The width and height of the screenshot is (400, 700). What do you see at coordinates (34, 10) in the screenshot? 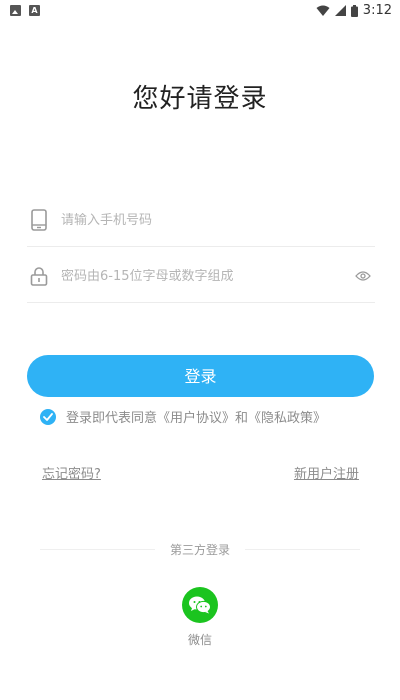
I see `app-notification-icon: A` at bounding box center [34, 10].